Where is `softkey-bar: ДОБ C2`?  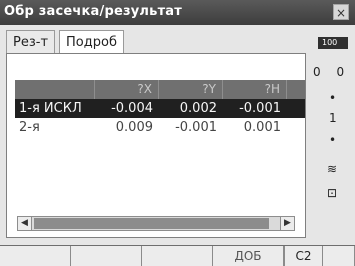 softkey-bar: ДОБ C2 is located at coordinates (177, 255).